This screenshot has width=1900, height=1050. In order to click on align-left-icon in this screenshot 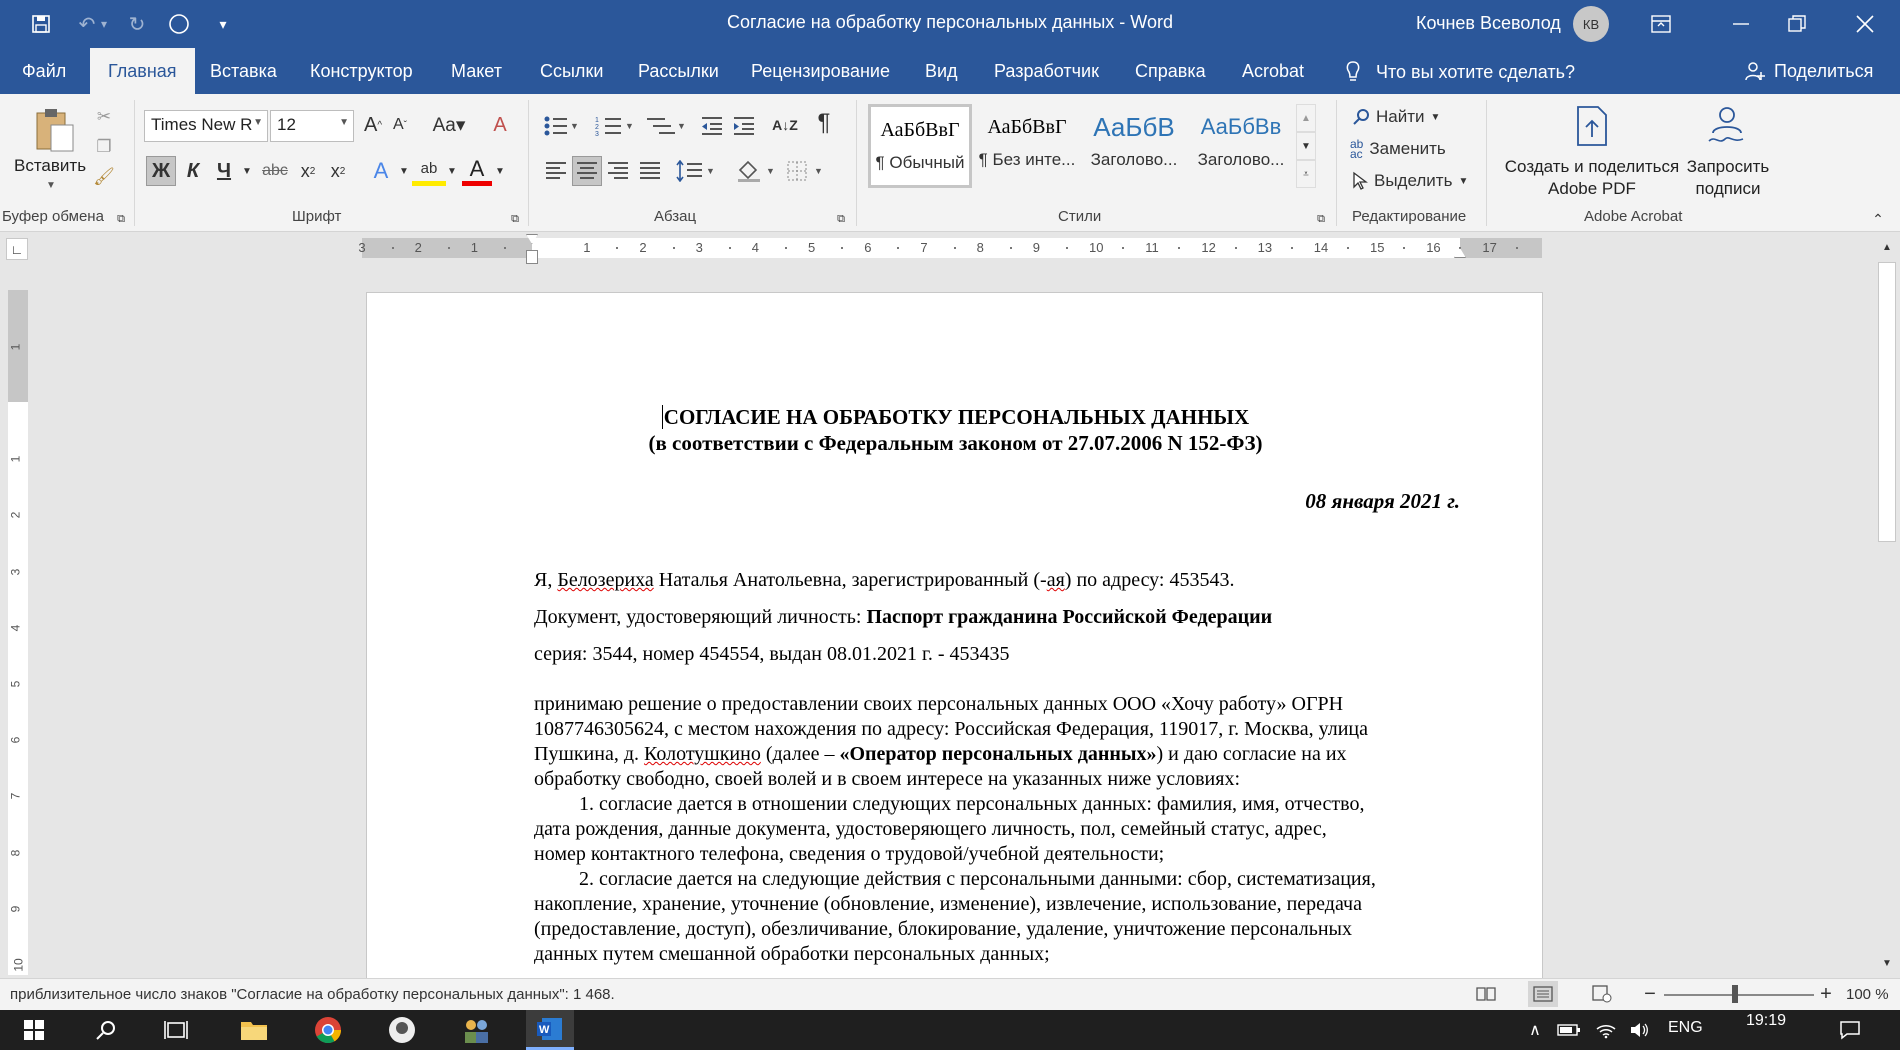, I will do `click(556, 171)`.